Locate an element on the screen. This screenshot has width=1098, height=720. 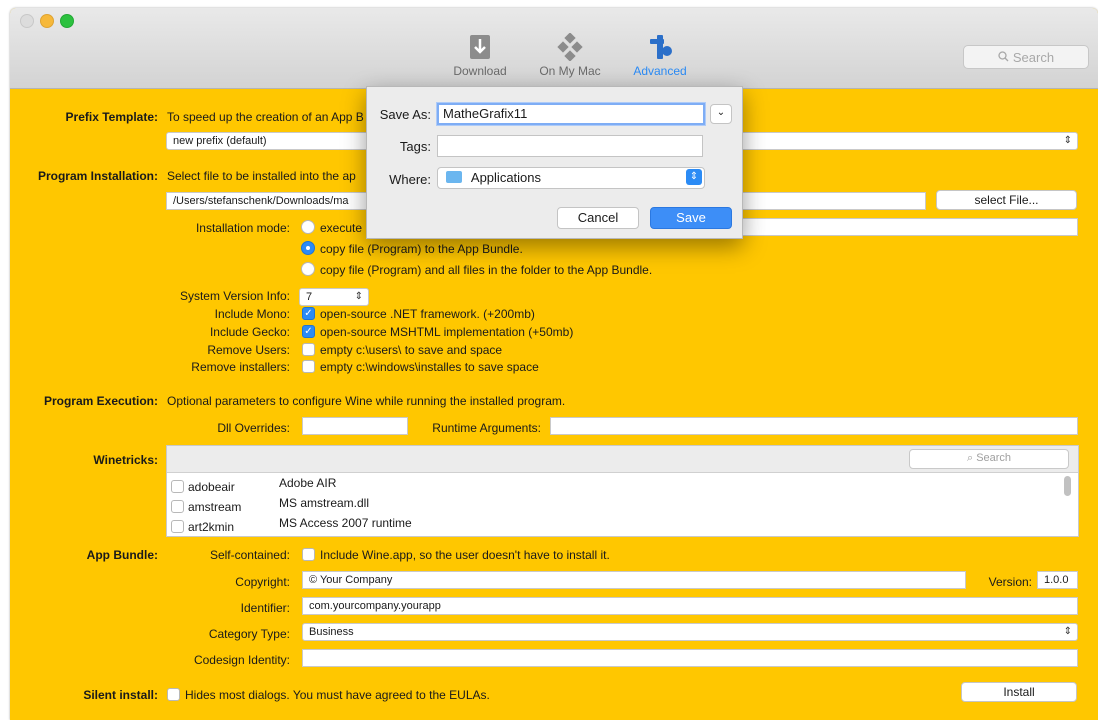
copyright-label: Copyright: is located at coordinates (262, 582).